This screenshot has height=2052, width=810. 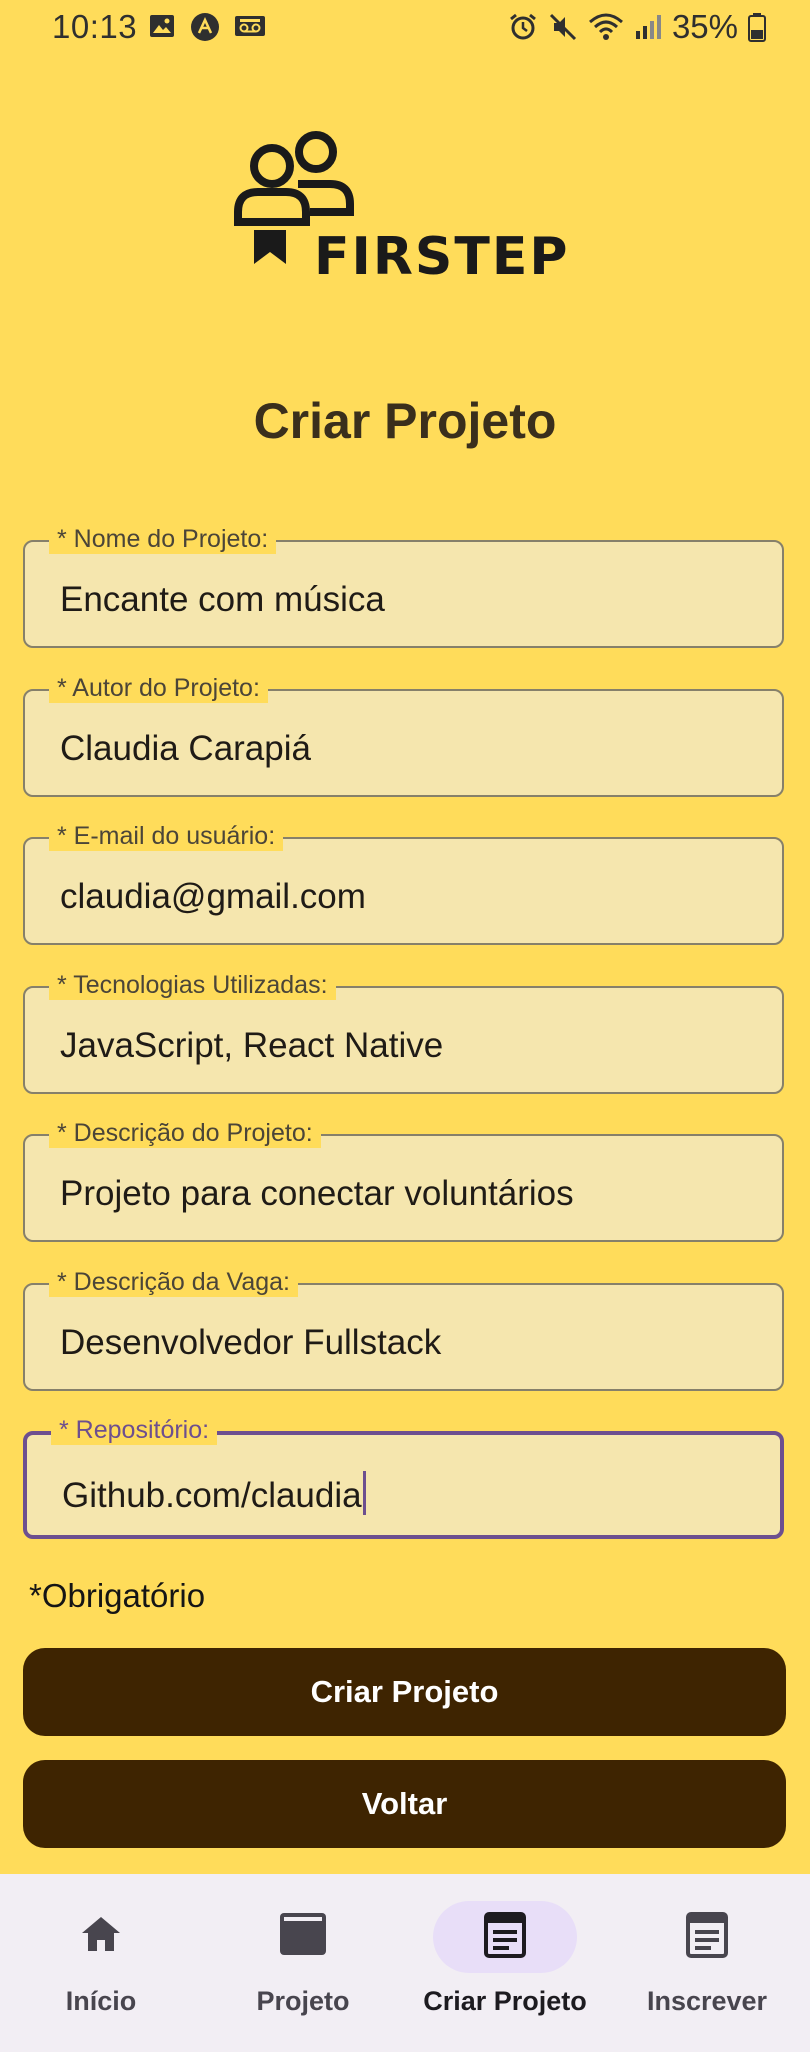 I want to click on app-icon, so click(x=205, y=27).